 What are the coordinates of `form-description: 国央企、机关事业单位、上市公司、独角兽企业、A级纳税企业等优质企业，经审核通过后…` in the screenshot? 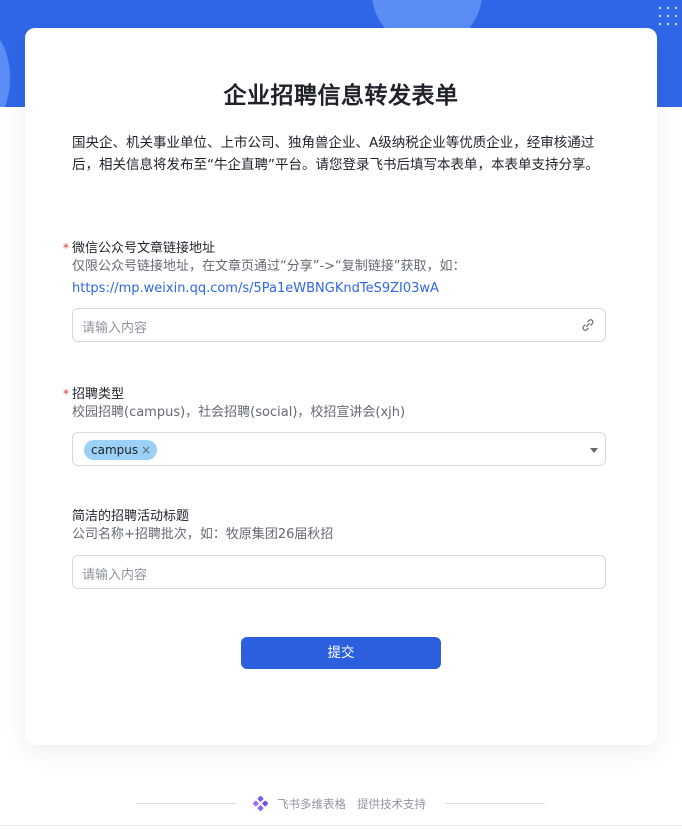 It's located at (335, 154).